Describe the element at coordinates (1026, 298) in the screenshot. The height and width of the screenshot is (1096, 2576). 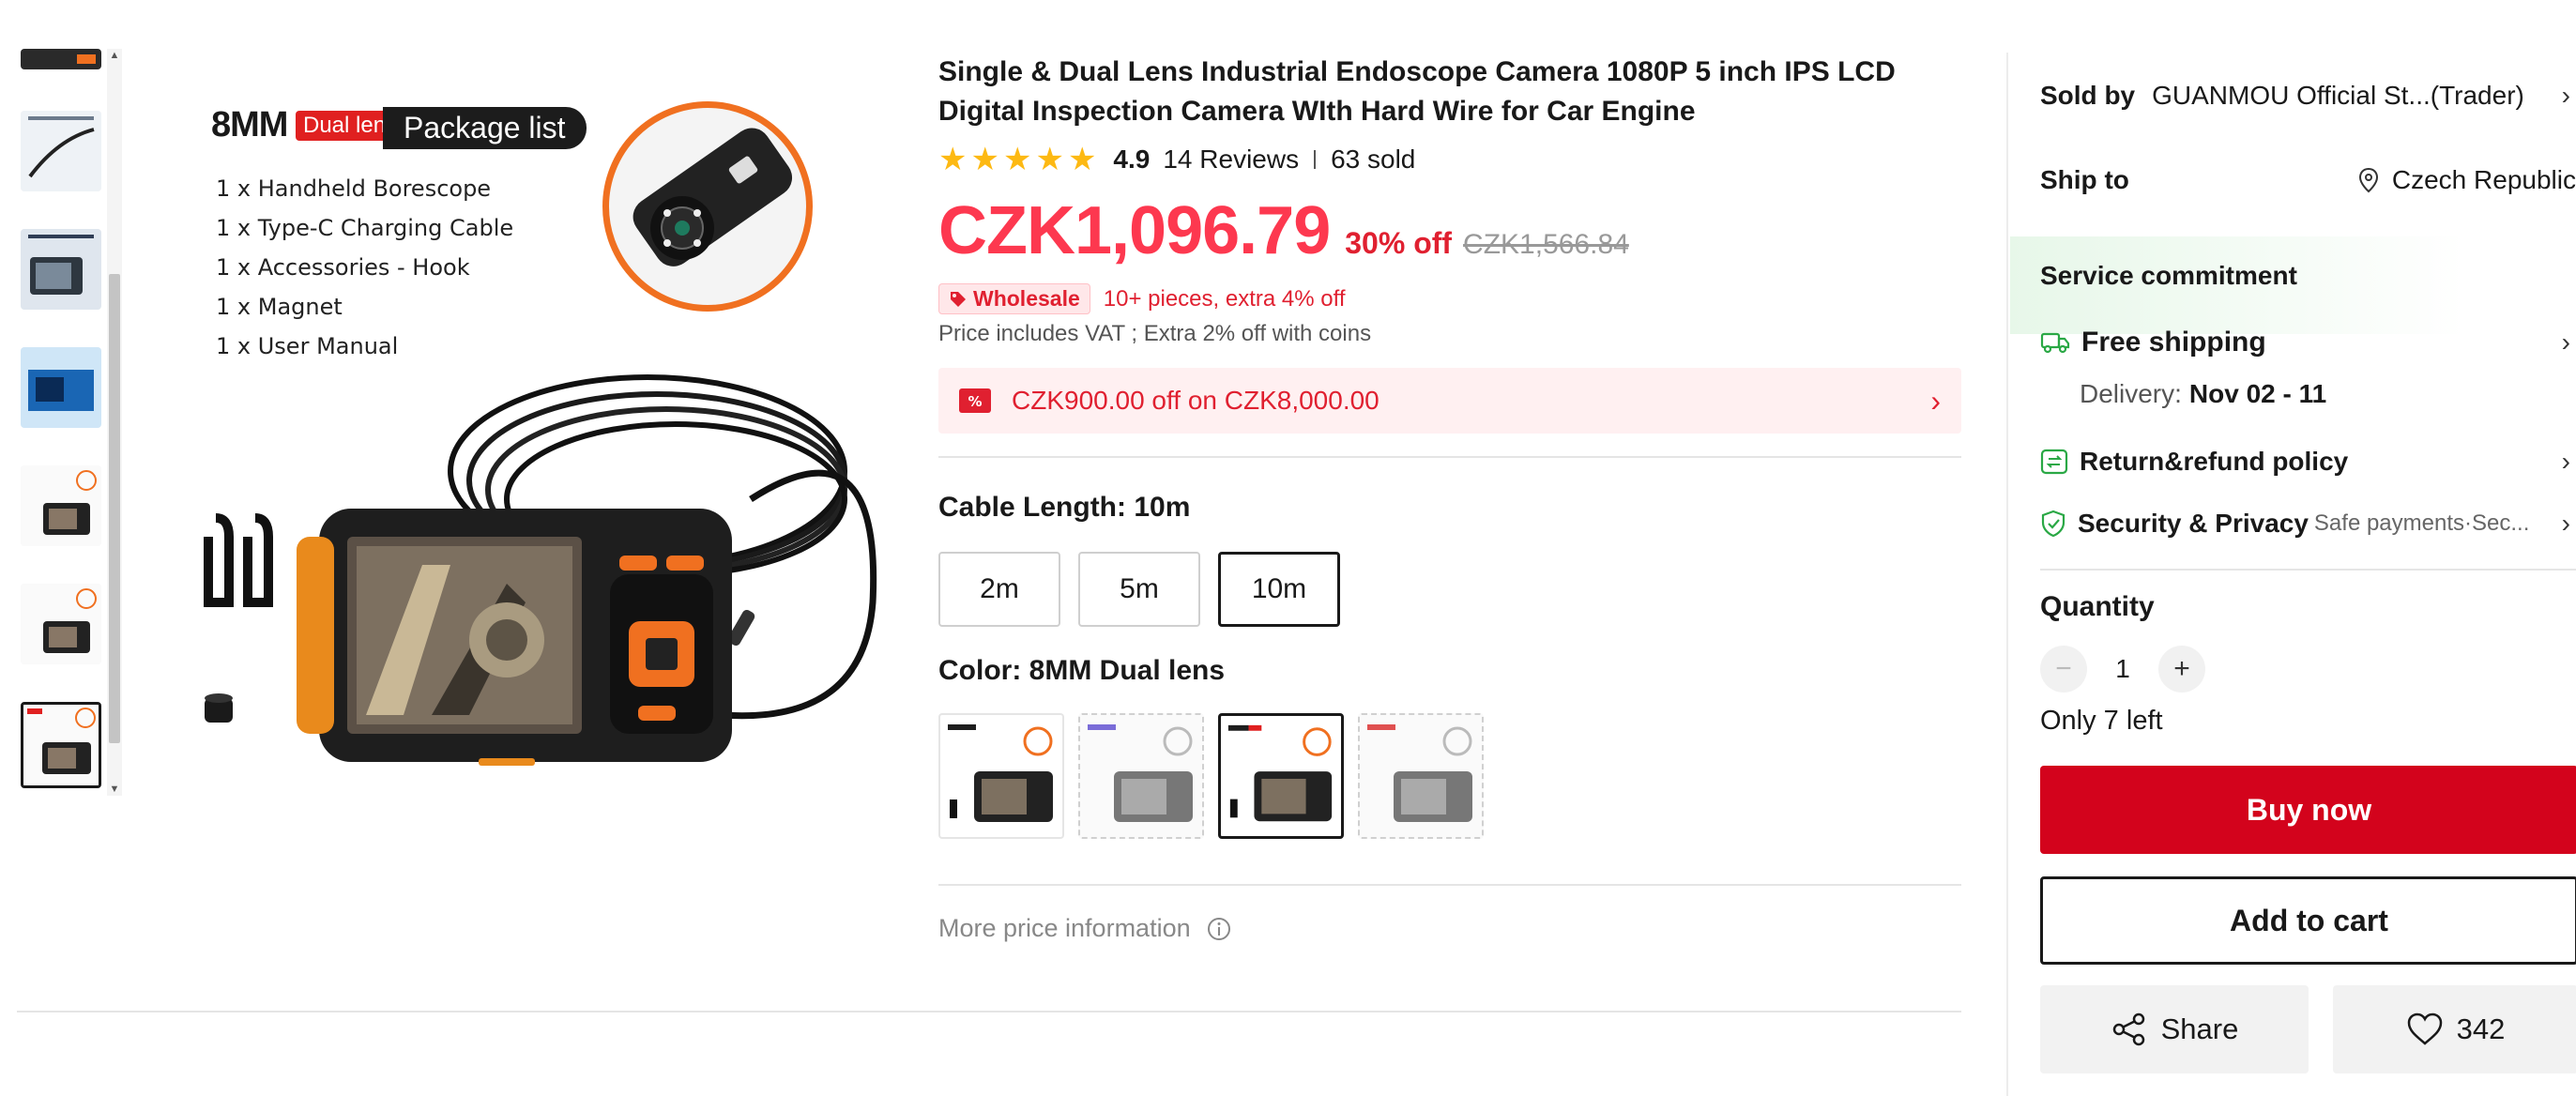
I see `wholesale-badge-label: Wholesale` at that location.